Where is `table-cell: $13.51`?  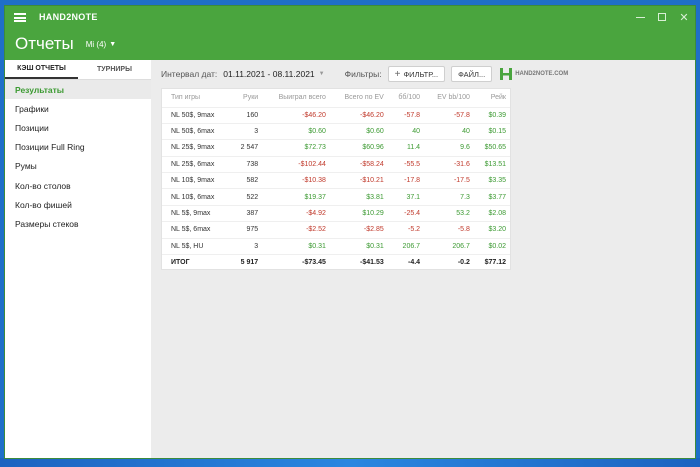 table-cell: $13.51 is located at coordinates (491, 164).